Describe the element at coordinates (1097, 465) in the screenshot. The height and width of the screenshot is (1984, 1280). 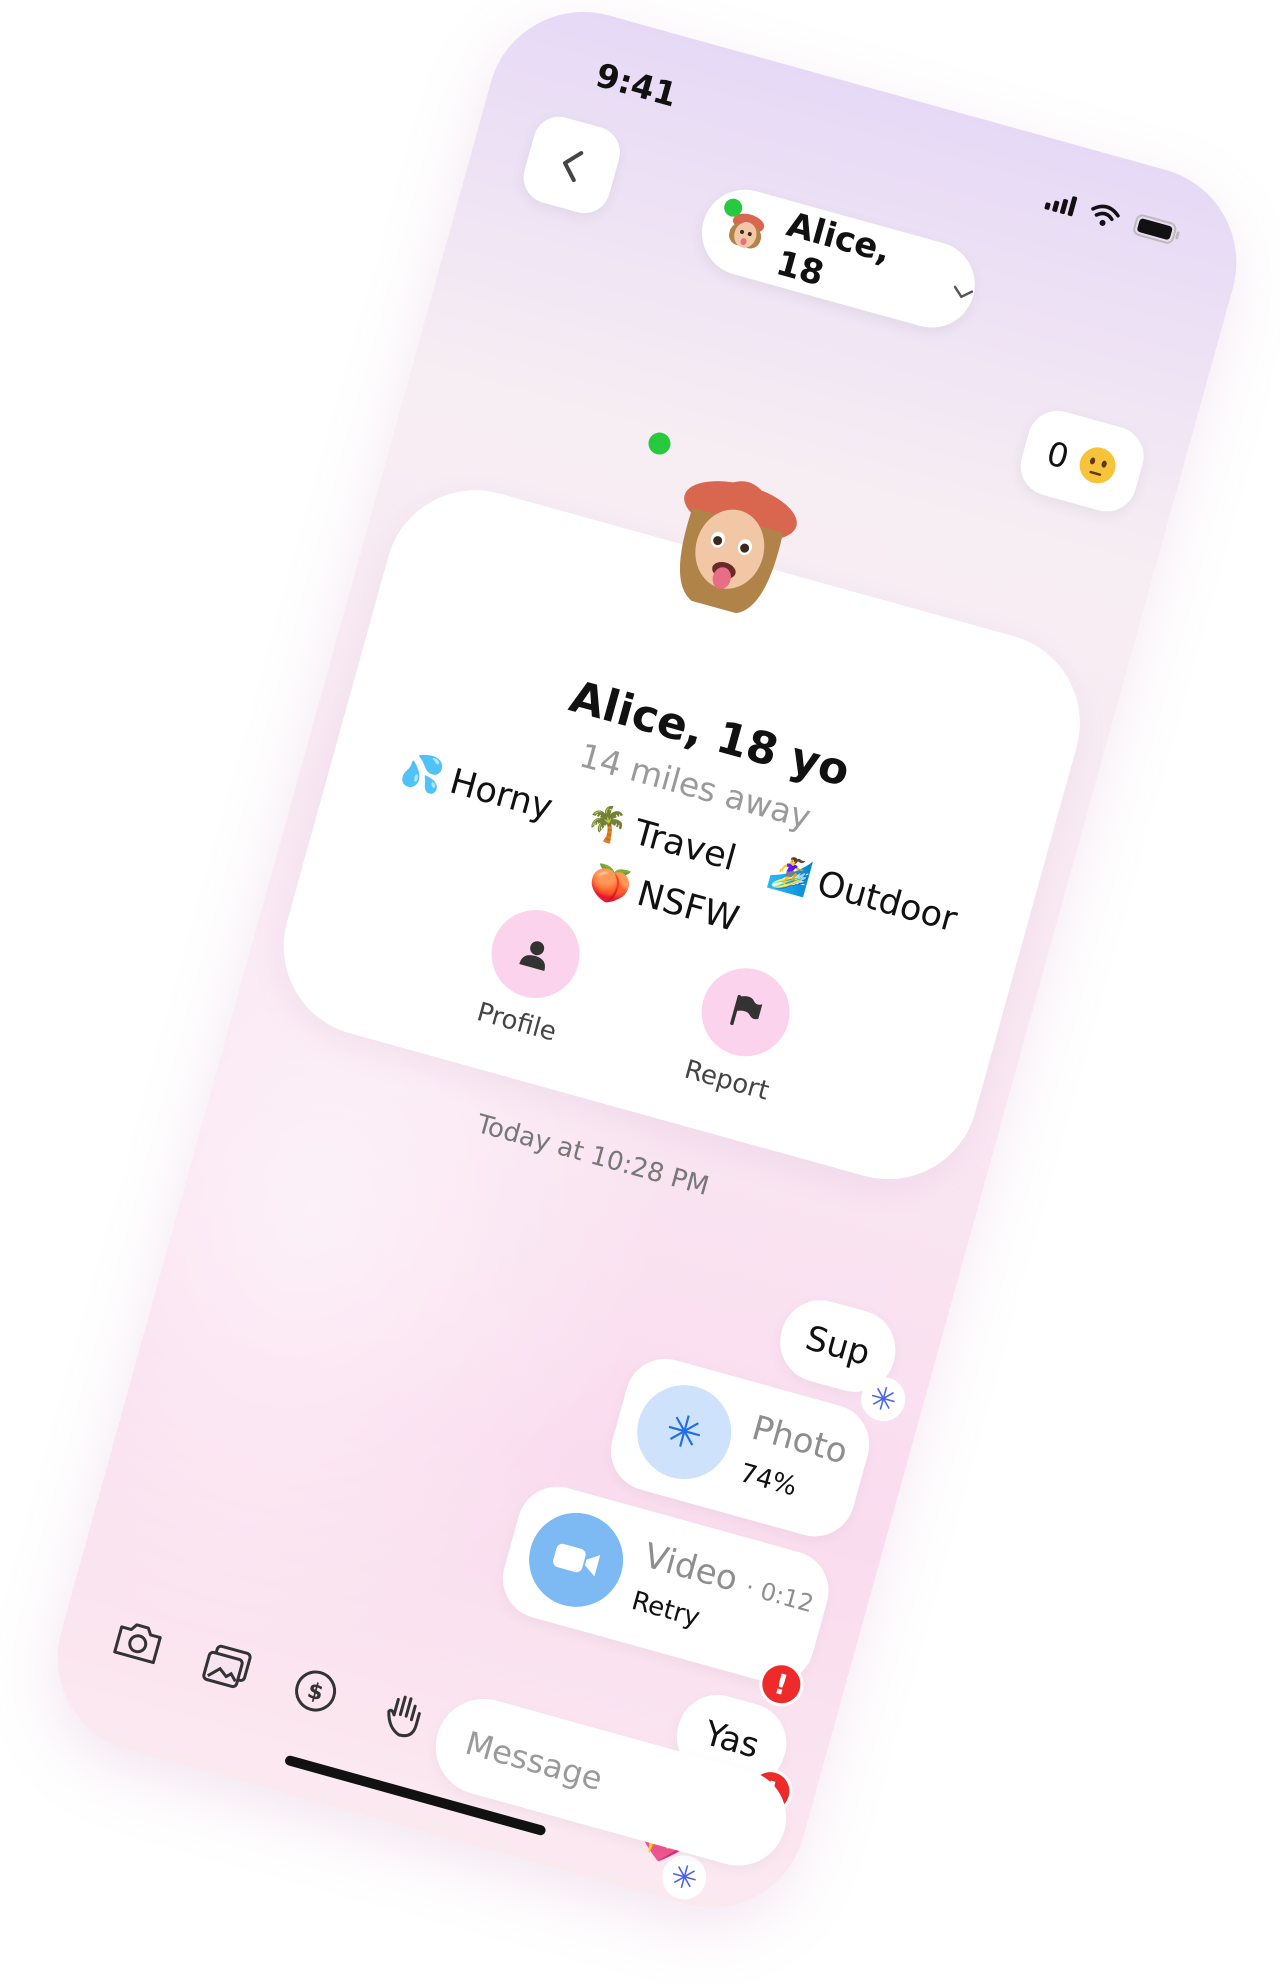
I see `neutral-face-icon` at that location.